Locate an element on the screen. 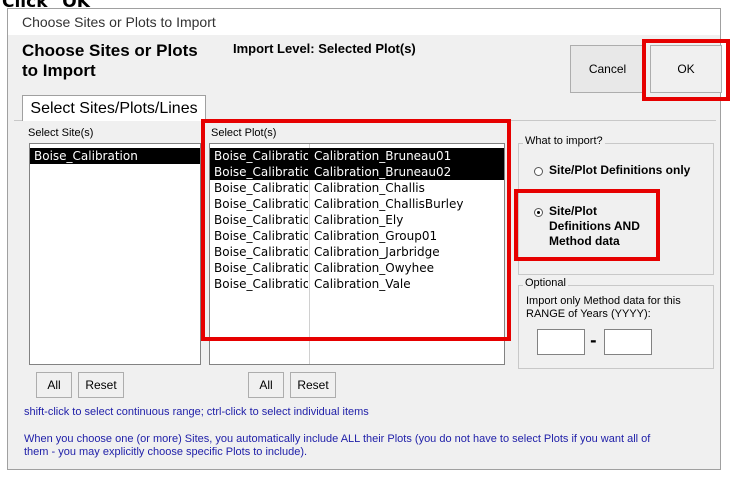 This screenshot has height=478, width=731. year-from-input is located at coordinates (561, 342).